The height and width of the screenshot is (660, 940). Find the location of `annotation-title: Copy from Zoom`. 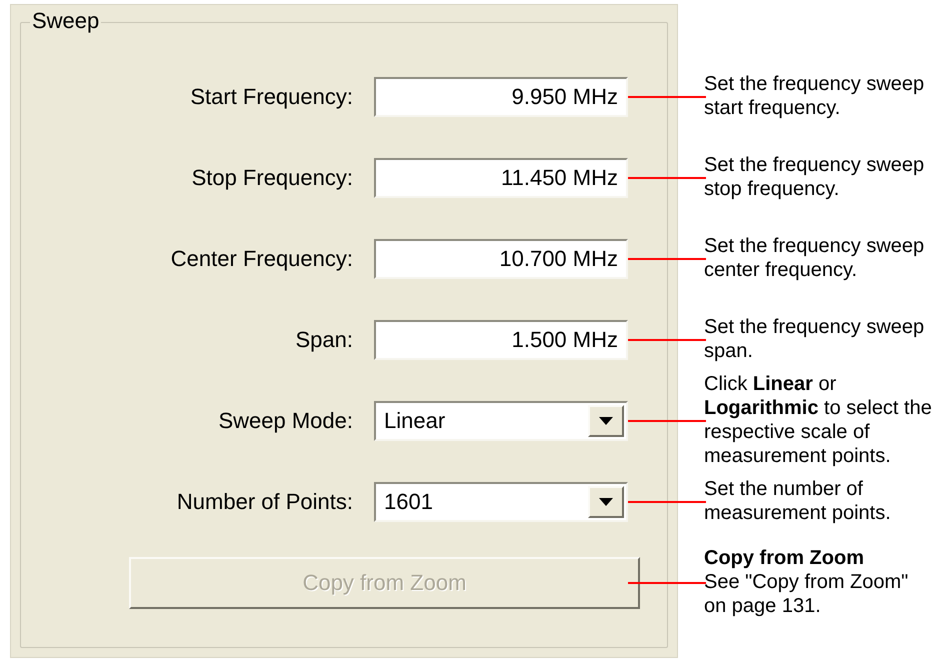

annotation-title: Copy from Zoom is located at coordinates (784, 558).